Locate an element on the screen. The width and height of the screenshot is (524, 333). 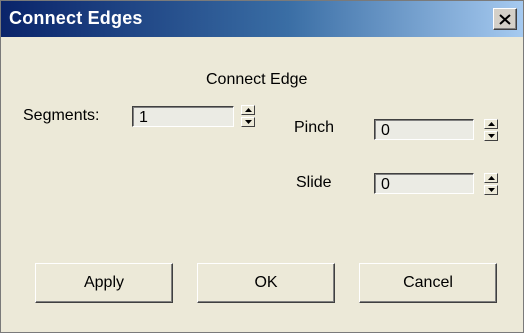
segments-input: 1 is located at coordinates (183, 116).